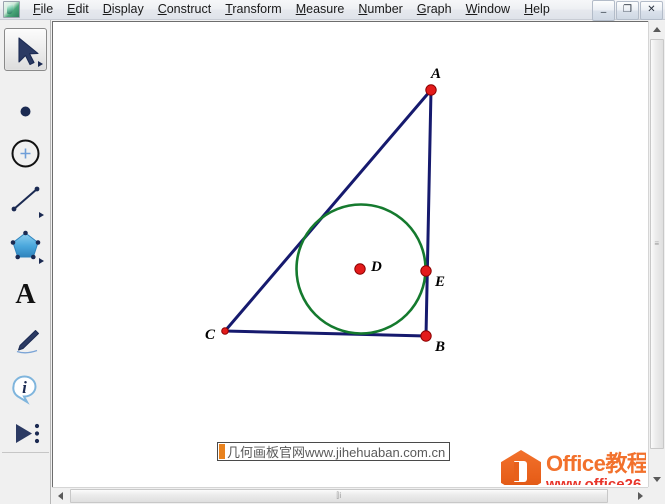  I want to click on compass-tool, so click(25, 153).